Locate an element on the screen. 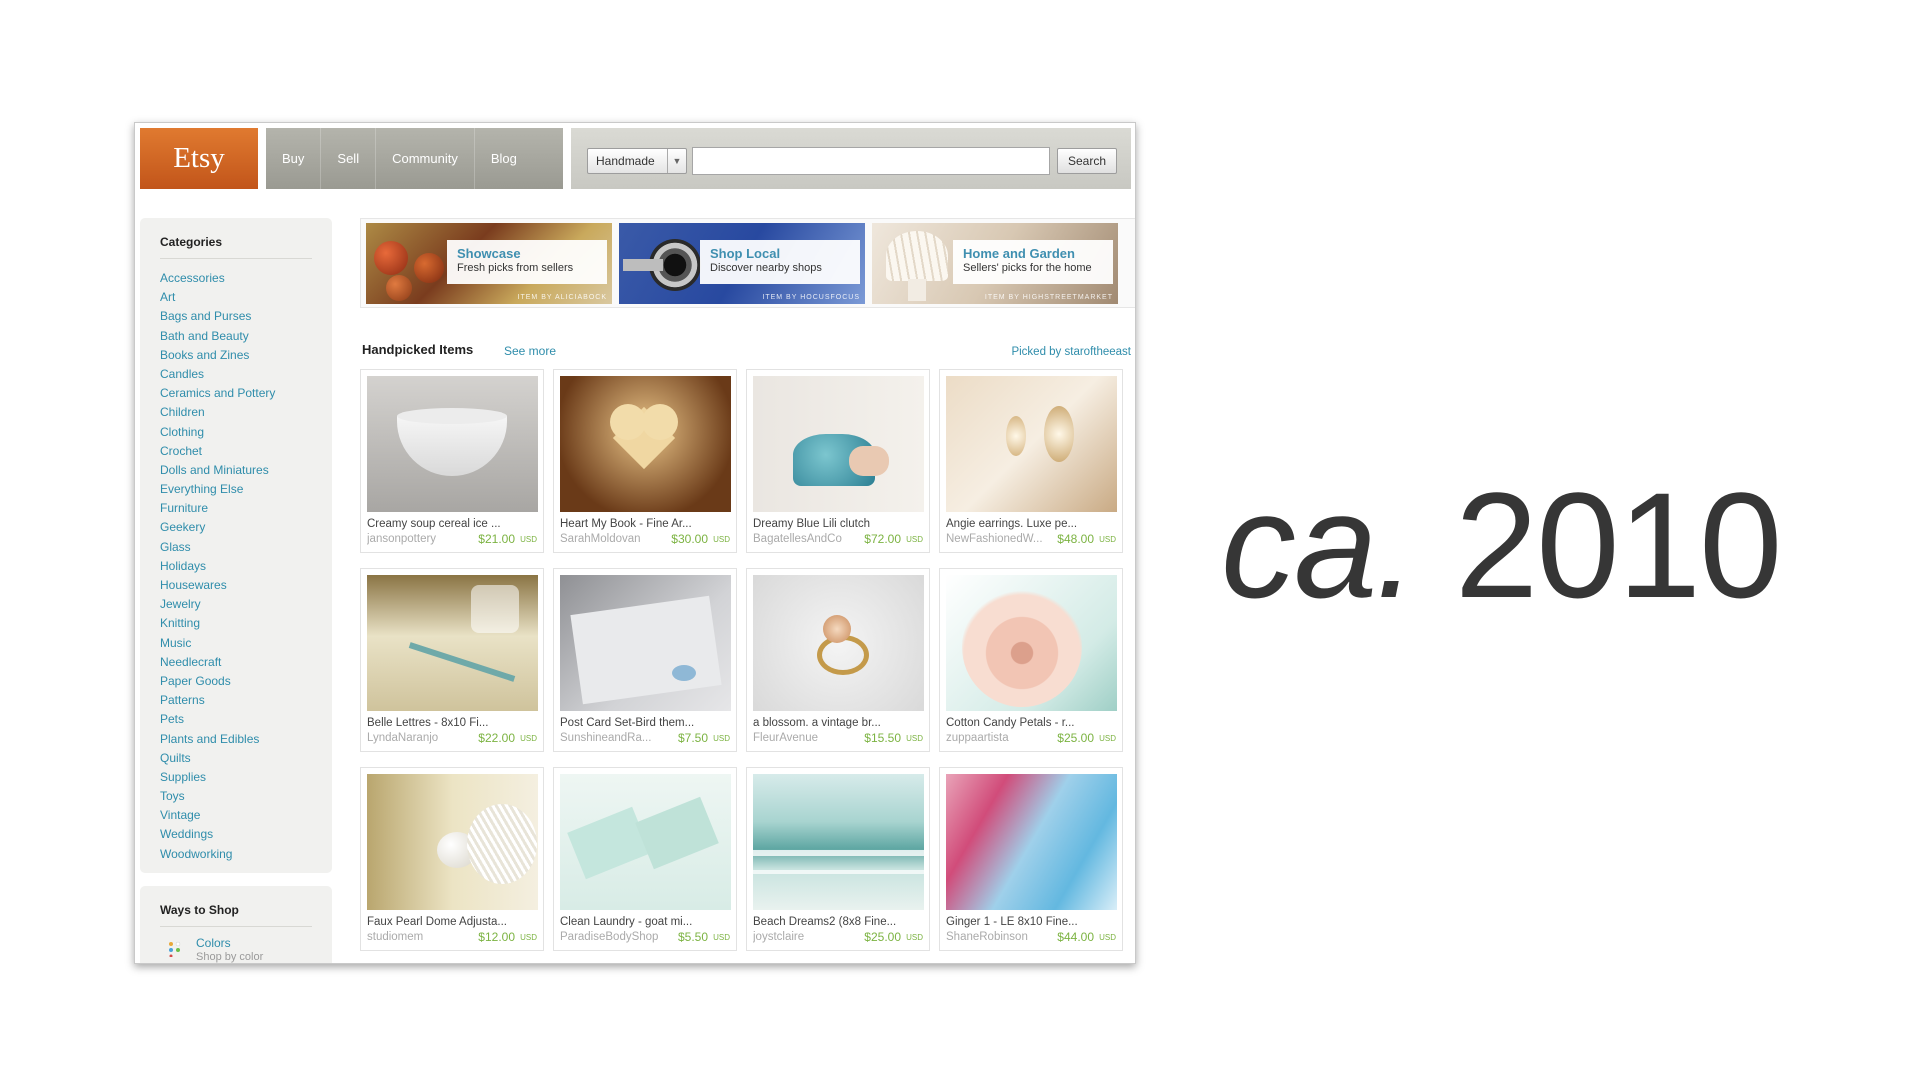 The width and height of the screenshot is (1920, 1080). item-price: $5.50 is located at coordinates (692, 937).